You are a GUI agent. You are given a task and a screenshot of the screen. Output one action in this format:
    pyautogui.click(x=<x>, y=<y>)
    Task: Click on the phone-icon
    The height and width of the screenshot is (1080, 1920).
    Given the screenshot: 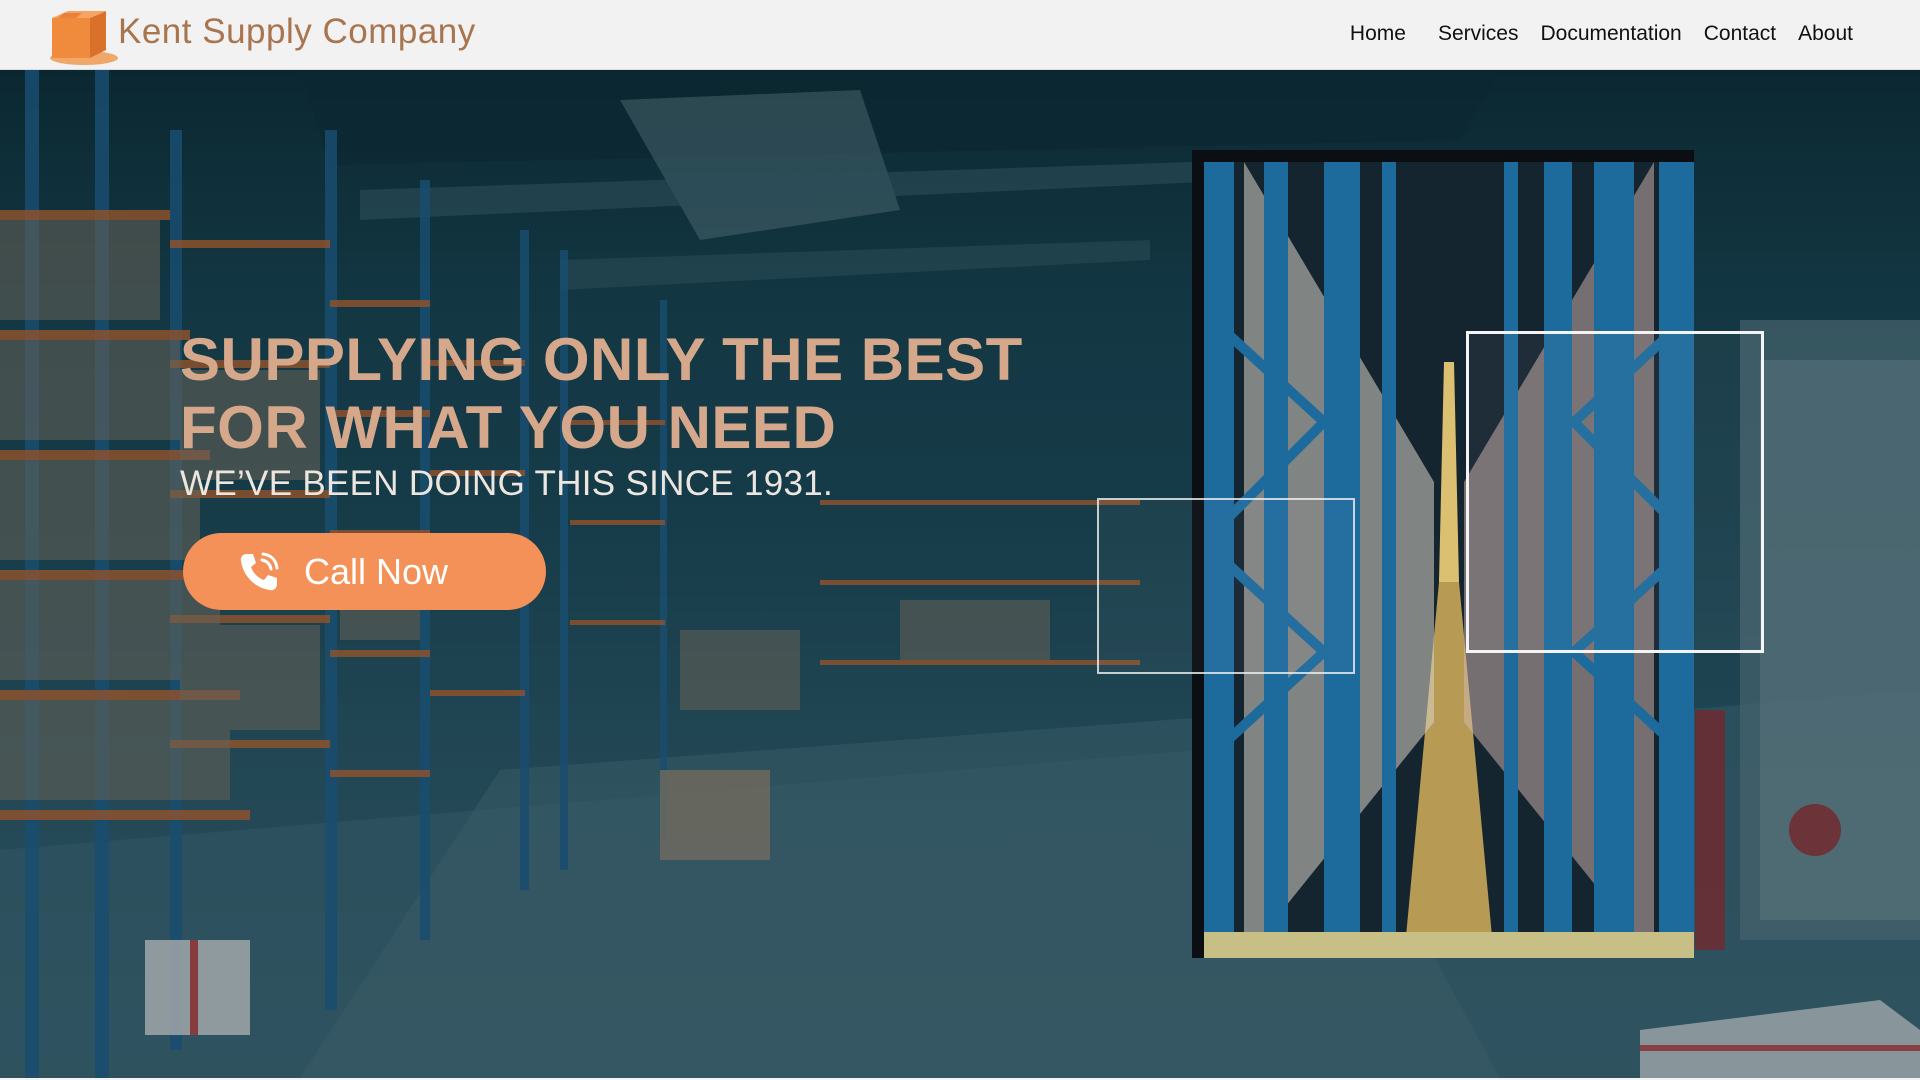 What is the action you would take?
    pyautogui.click(x=259, y=571)
    